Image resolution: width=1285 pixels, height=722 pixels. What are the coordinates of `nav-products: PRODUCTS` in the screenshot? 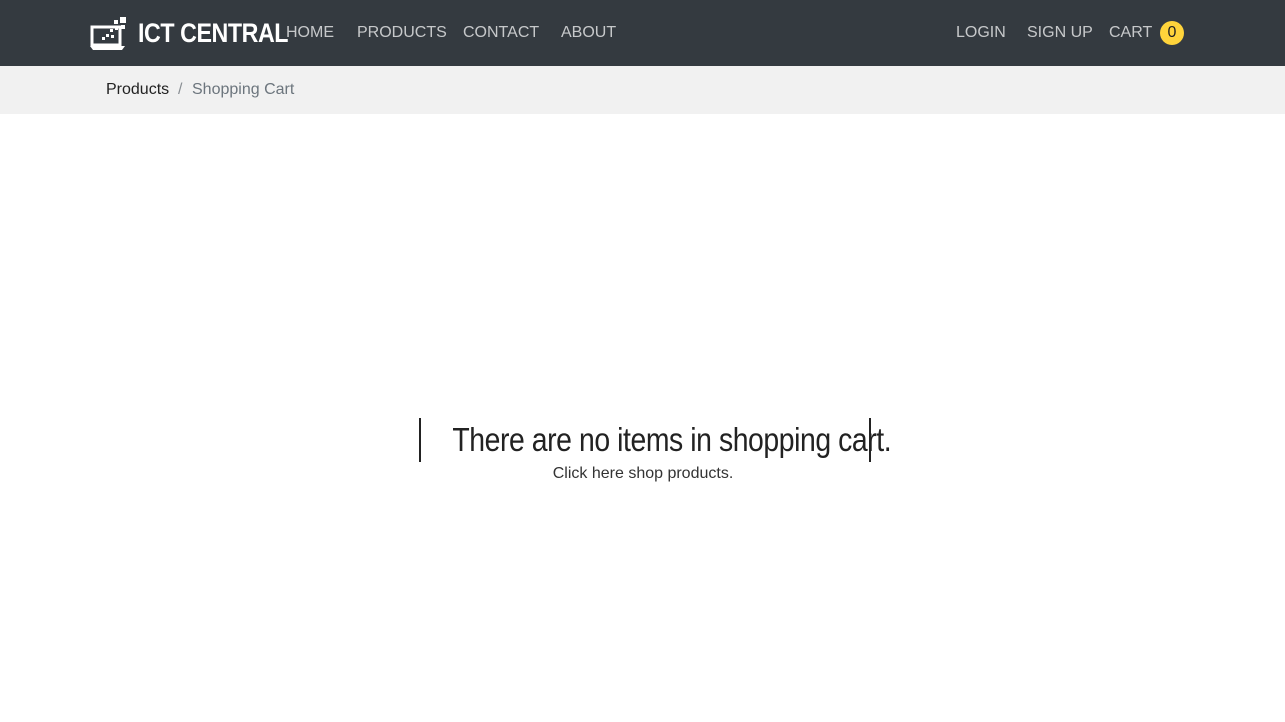 It's located at (402, 33).